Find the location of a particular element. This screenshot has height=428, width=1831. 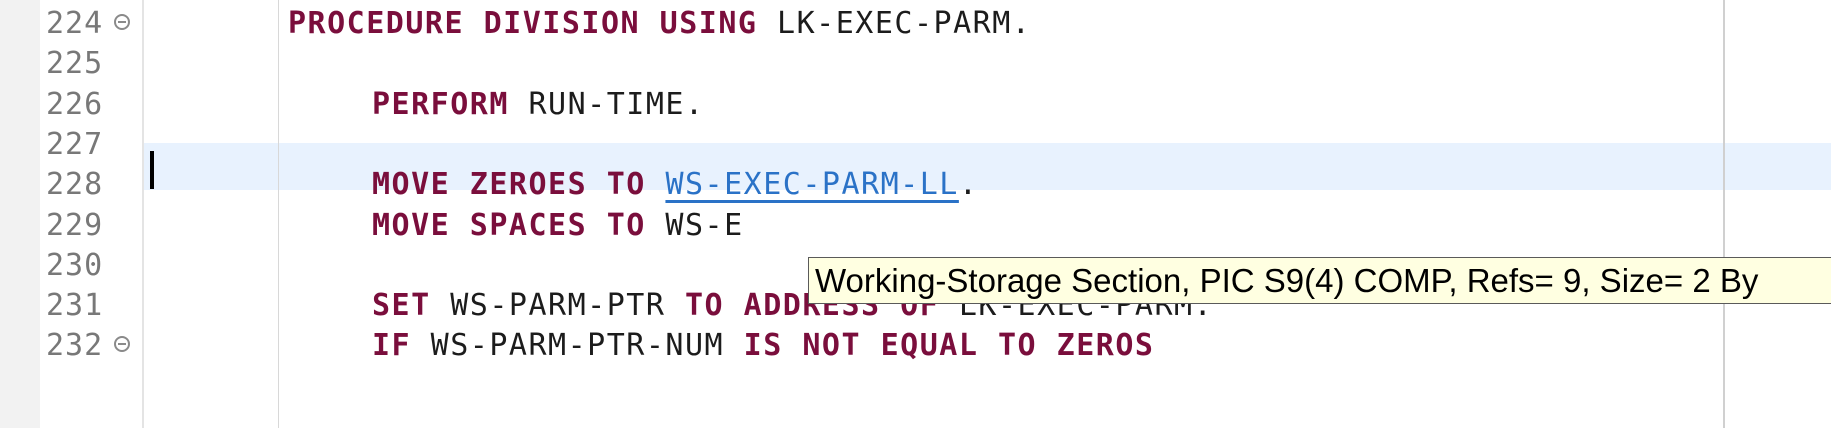

text-caret is located at coordinates (152, 170).